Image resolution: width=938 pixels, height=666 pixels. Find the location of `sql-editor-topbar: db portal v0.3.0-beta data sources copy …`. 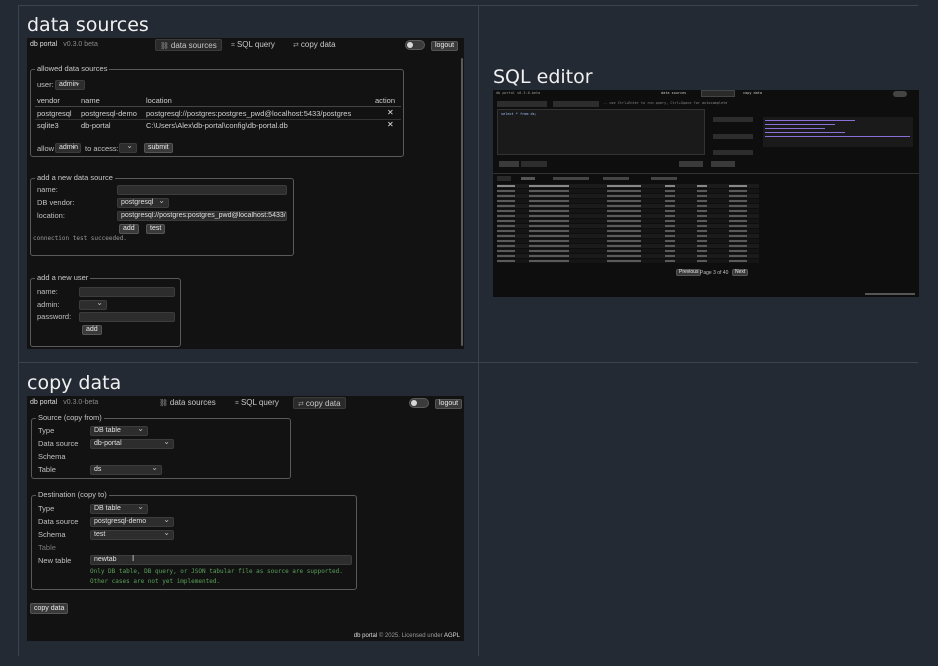

sql-editor-topbar: db portal v0.3.0-beta data sources copy … is located at coordinates (706, 94).